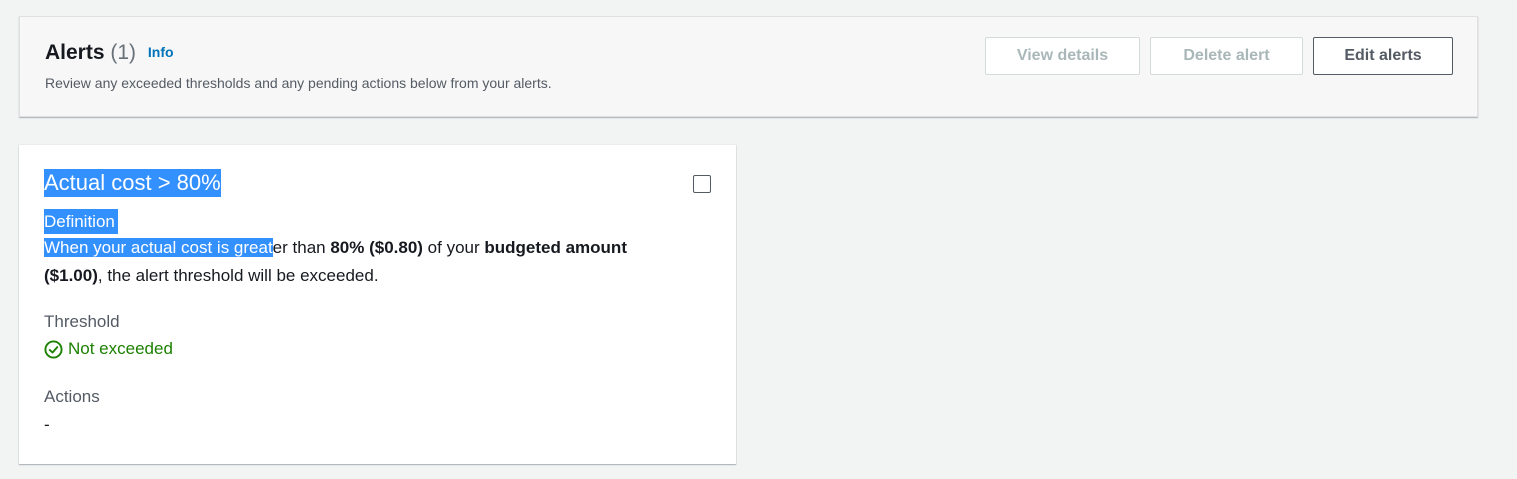 The height and width of the screenshot is (479, 1517). I want to click on check-circle-icon, so click(53, 349).